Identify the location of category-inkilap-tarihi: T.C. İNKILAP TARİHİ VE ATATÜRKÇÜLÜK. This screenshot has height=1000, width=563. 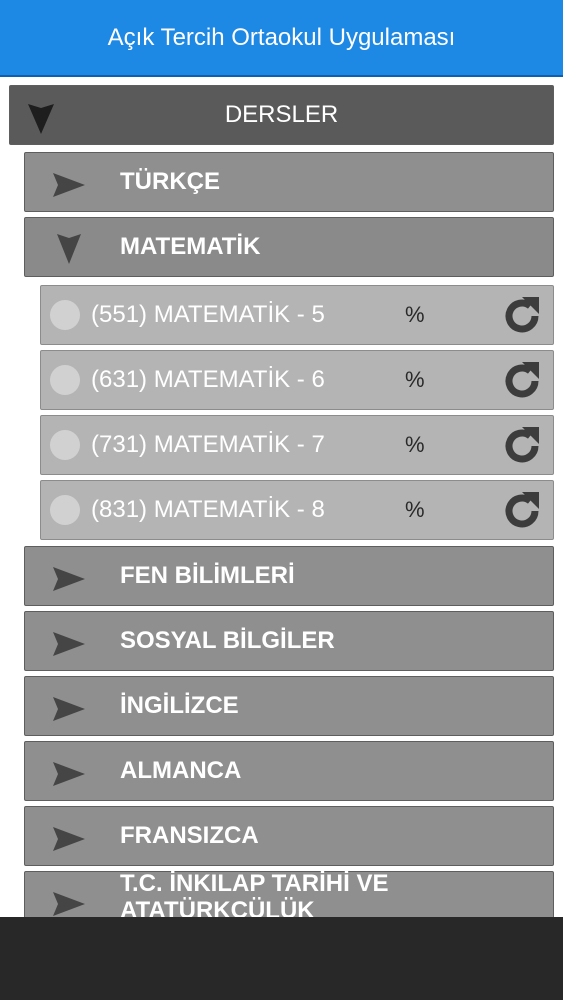
(289, 893).